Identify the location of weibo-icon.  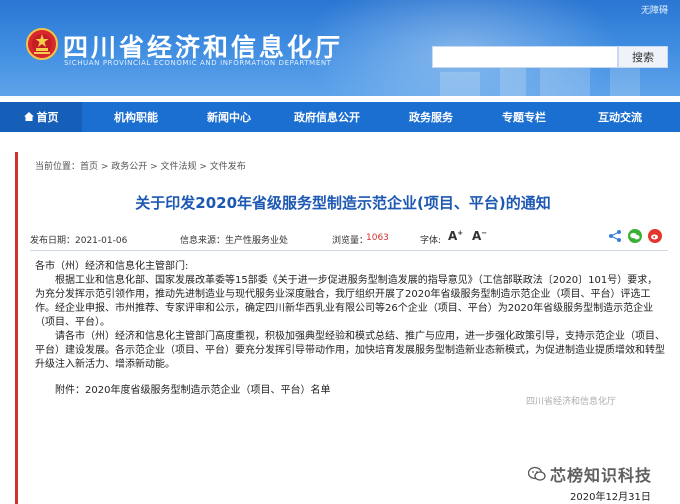
(655, 236).